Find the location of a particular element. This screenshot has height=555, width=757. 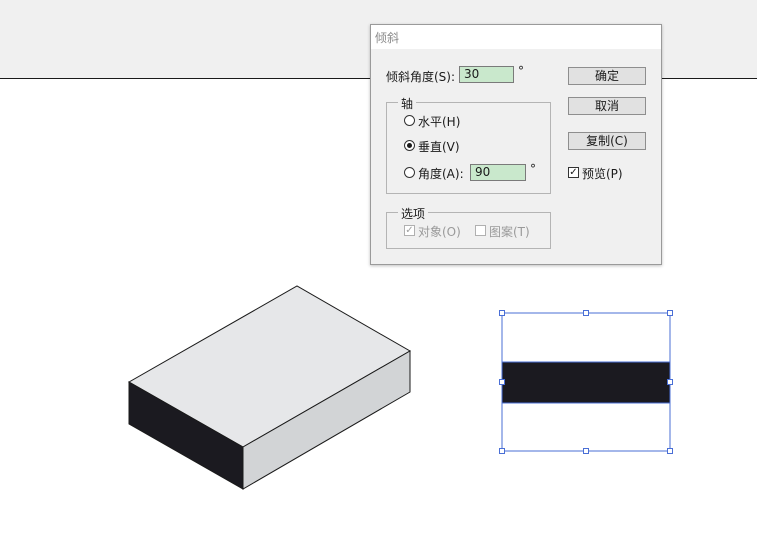

axis-angle-input: 90 is located at coordinates (498, 172).